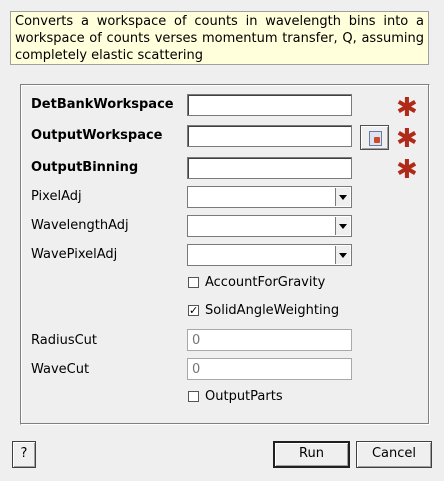 This screenshot has height=481, width=444. What do you see at coordinates (269, 168) in the screenshot?
I see `output-binning-input` at bounding box center [269, 168].